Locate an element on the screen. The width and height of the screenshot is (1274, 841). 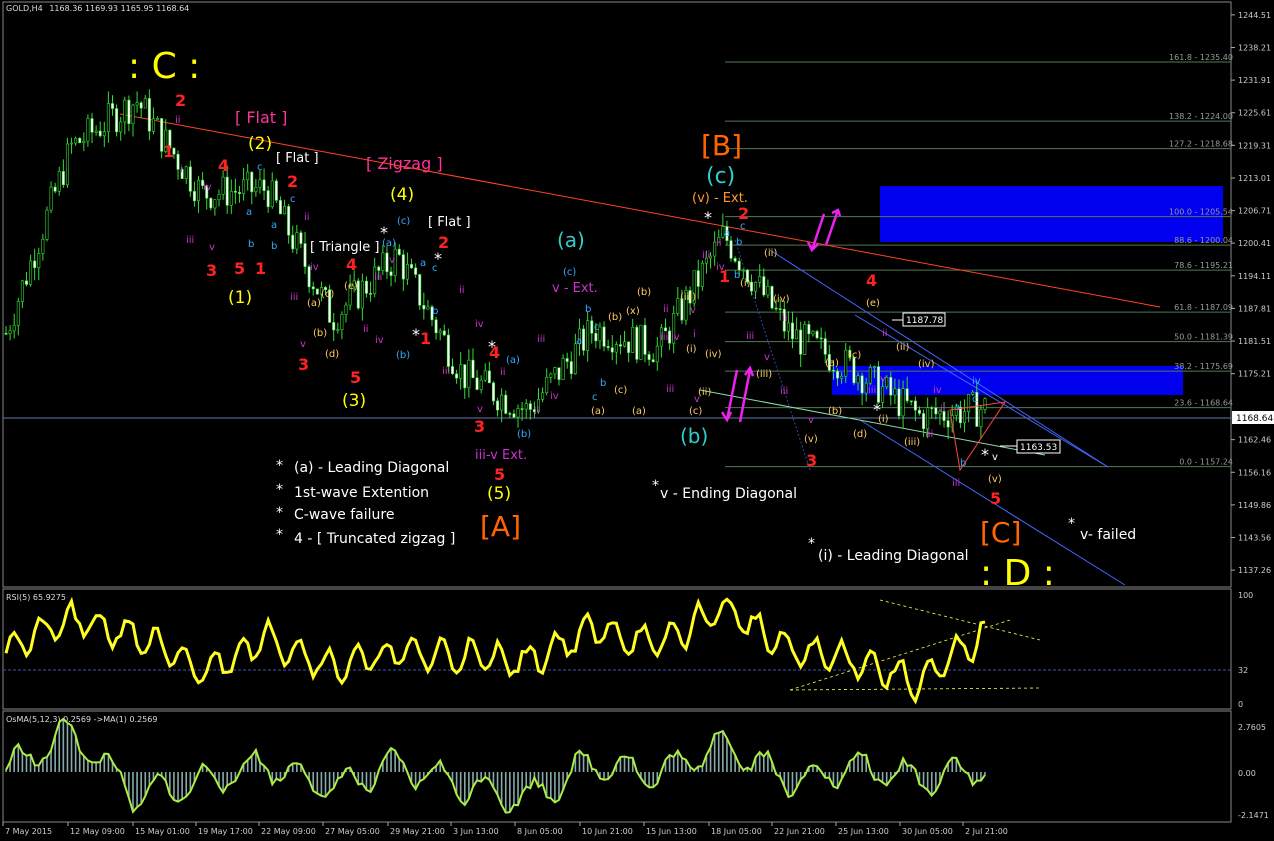
price-tick-label: 1200.41 is located at coordinates (1254, 243).